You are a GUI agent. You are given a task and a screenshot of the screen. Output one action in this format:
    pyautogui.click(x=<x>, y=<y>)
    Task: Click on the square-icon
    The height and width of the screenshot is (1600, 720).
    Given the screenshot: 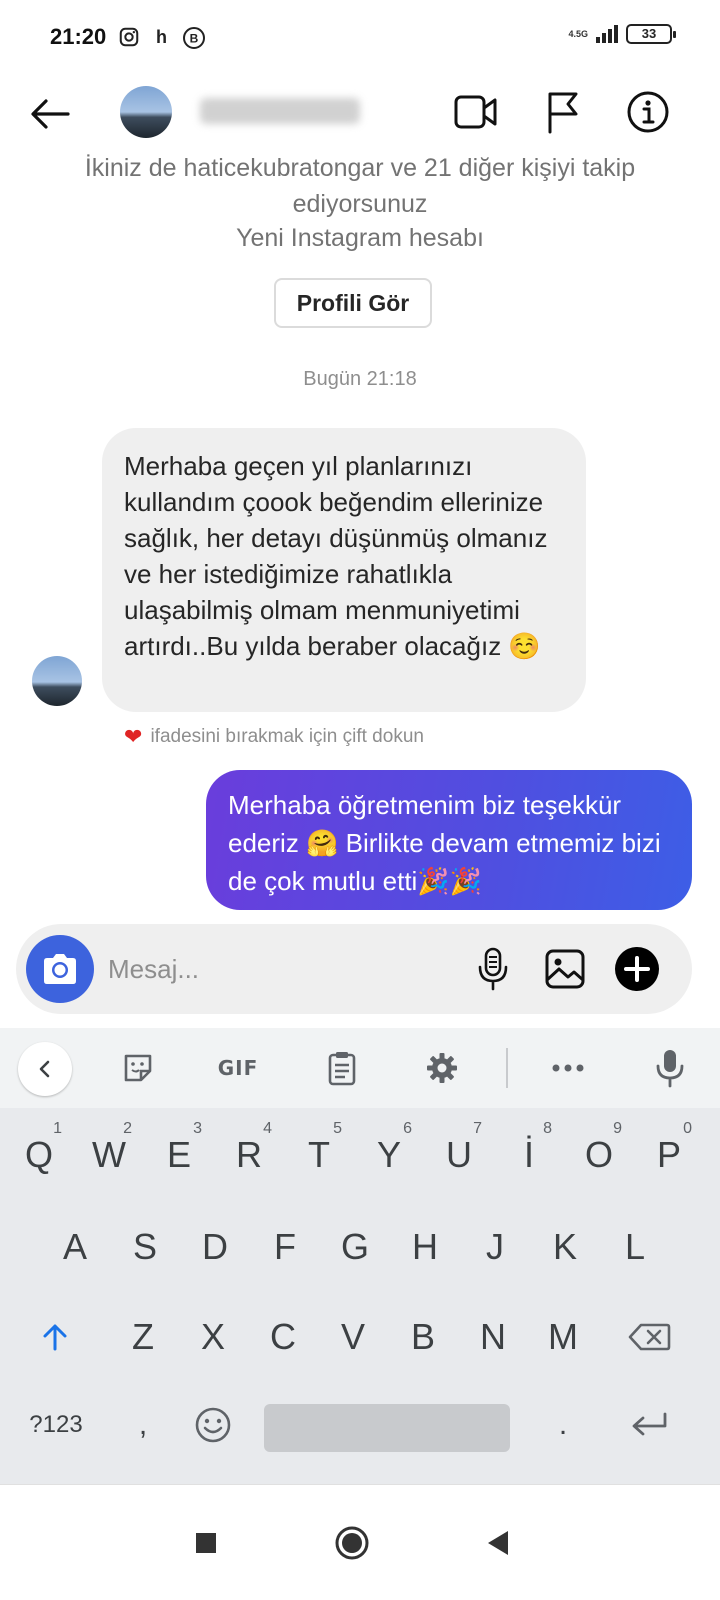 What is the action you would take?
    pyautogui.click(x=206, y=1543)
    